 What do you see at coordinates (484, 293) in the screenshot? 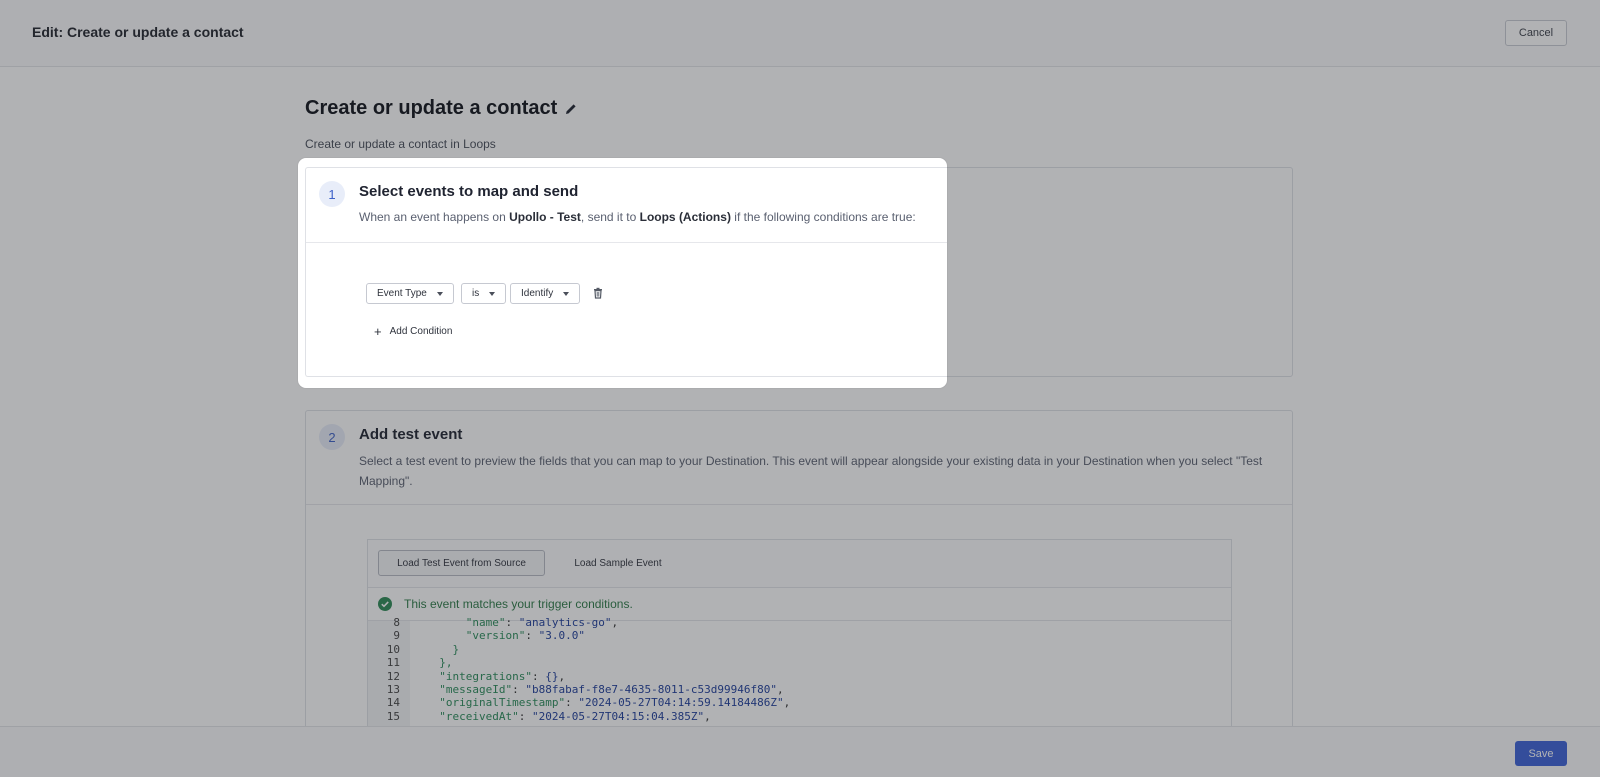
I see `condition-operator-select: is` at bounding box center [484, 293].